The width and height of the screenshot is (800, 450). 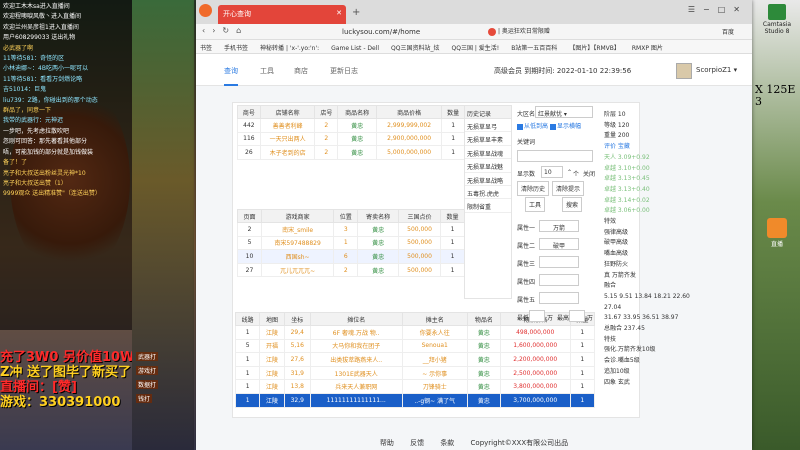 What do you see at coordinates (225, 30) in the screenshot?
I see `nav-buttons: ‹›↻⌂` at bounding box center [225, 30].